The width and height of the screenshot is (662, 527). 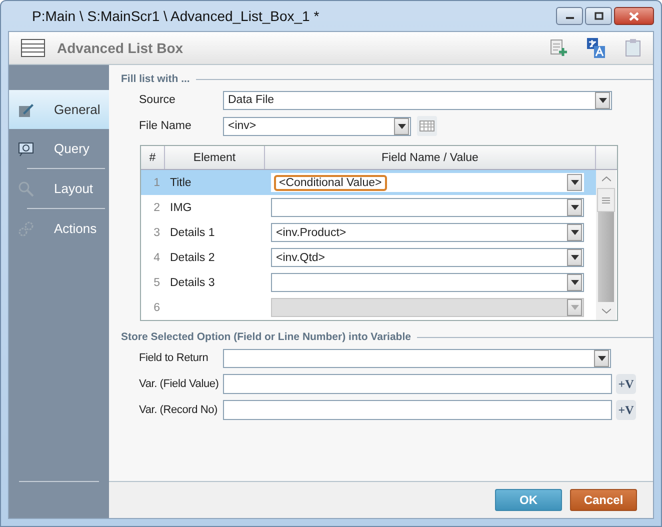 I want to click on magnifier-icon, so click(x=26, y=188).